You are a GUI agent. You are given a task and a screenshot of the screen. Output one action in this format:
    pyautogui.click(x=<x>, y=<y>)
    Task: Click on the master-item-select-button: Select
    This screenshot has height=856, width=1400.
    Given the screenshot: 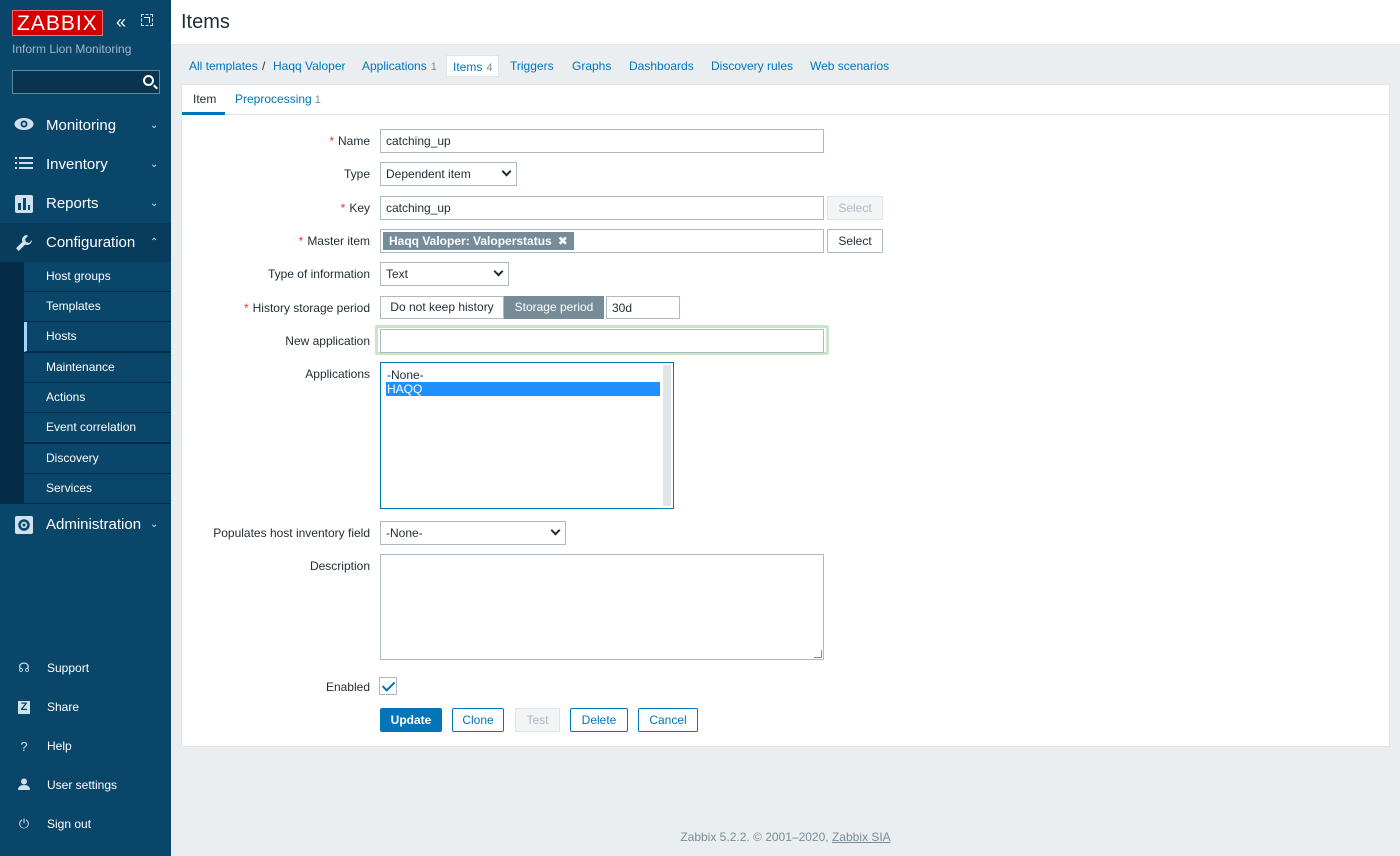 What is the action you would take?
    pyautogui.click(x=855, y=241)
    